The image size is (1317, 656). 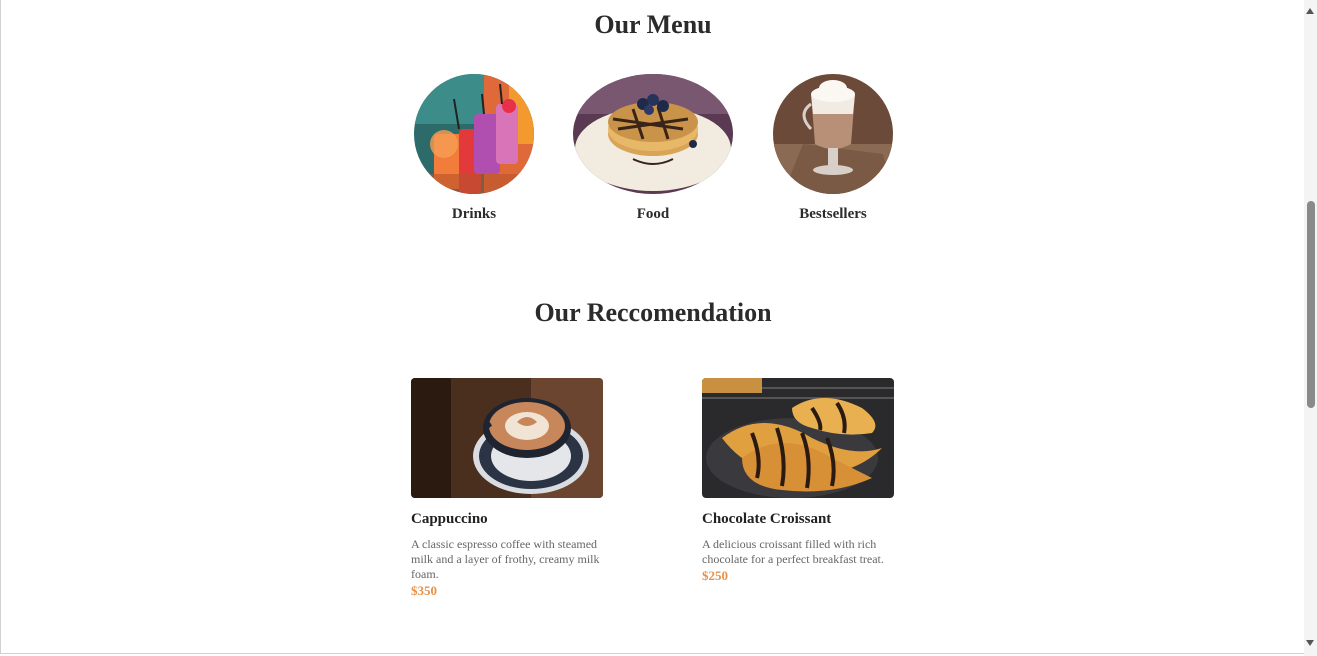 I want to click on scroll-up-arrow-icon, so click(x=1310, y=11).